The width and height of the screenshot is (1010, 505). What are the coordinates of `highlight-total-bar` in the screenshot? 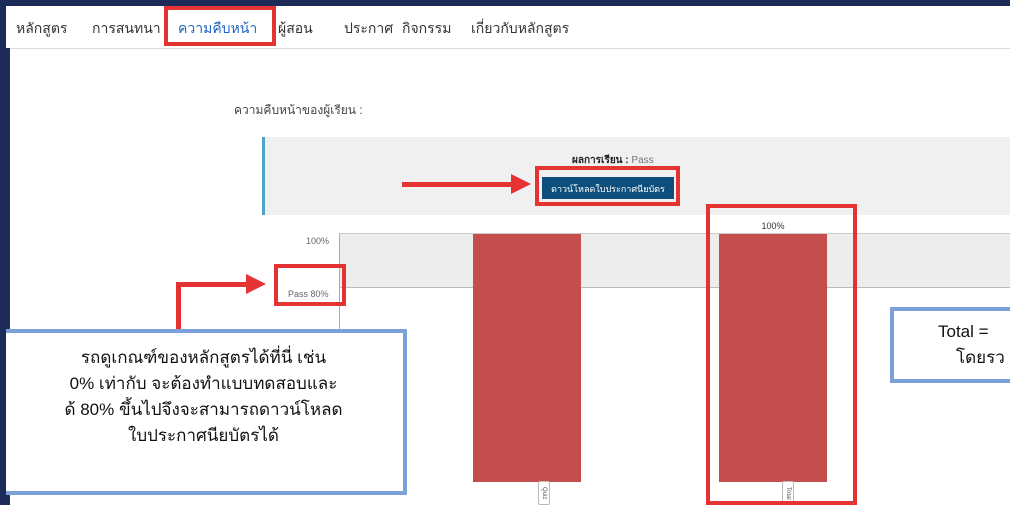 It's located at (781, 354).